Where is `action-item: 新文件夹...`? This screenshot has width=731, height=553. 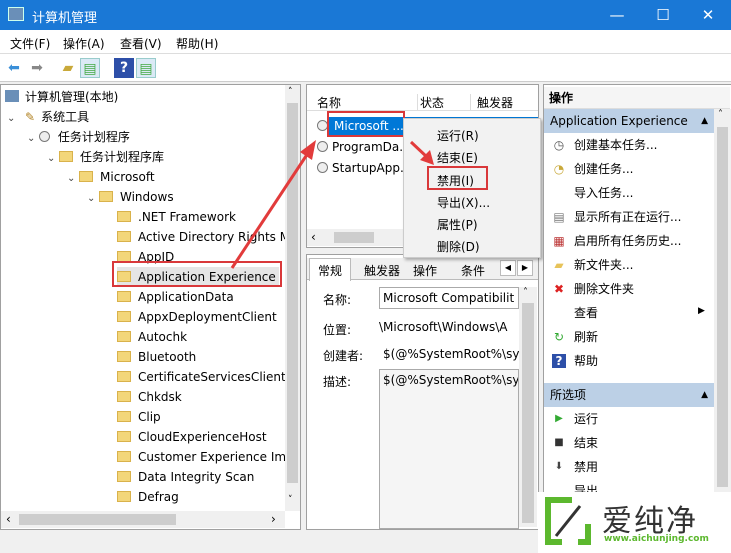 action-item: 新文件夹... is located at coordinates (603, 265).